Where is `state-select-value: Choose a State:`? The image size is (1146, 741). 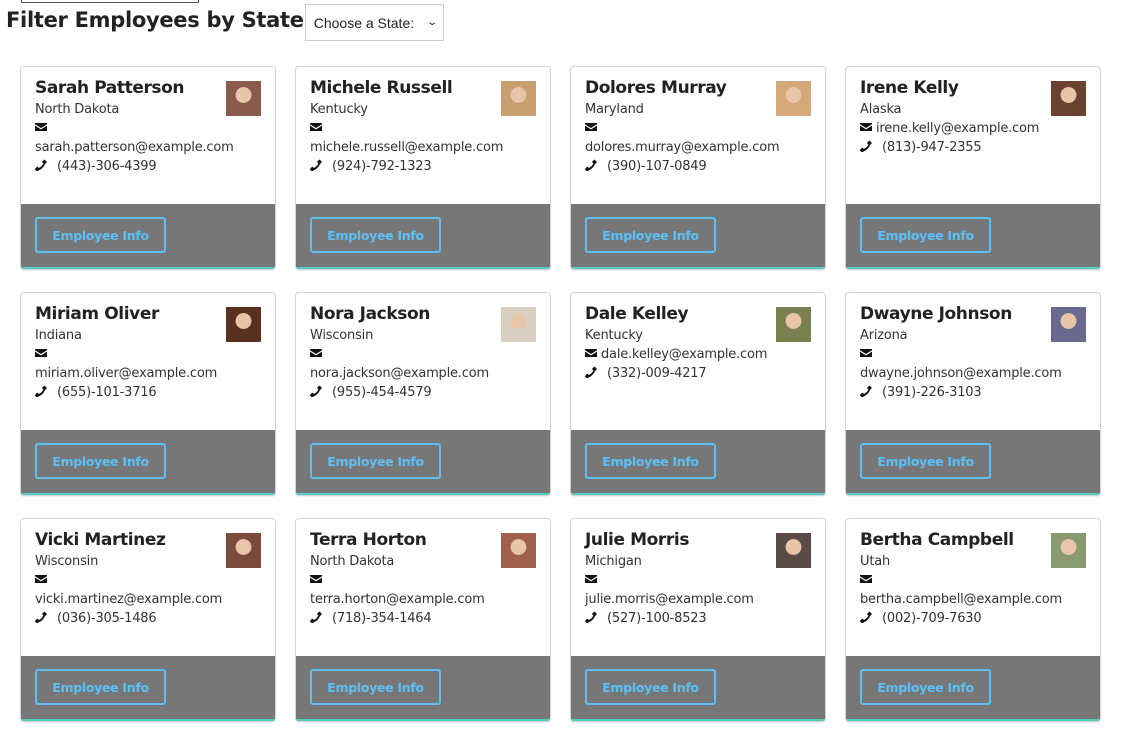 state-select-value: Choose a State: is located at coordinates (364, 22).